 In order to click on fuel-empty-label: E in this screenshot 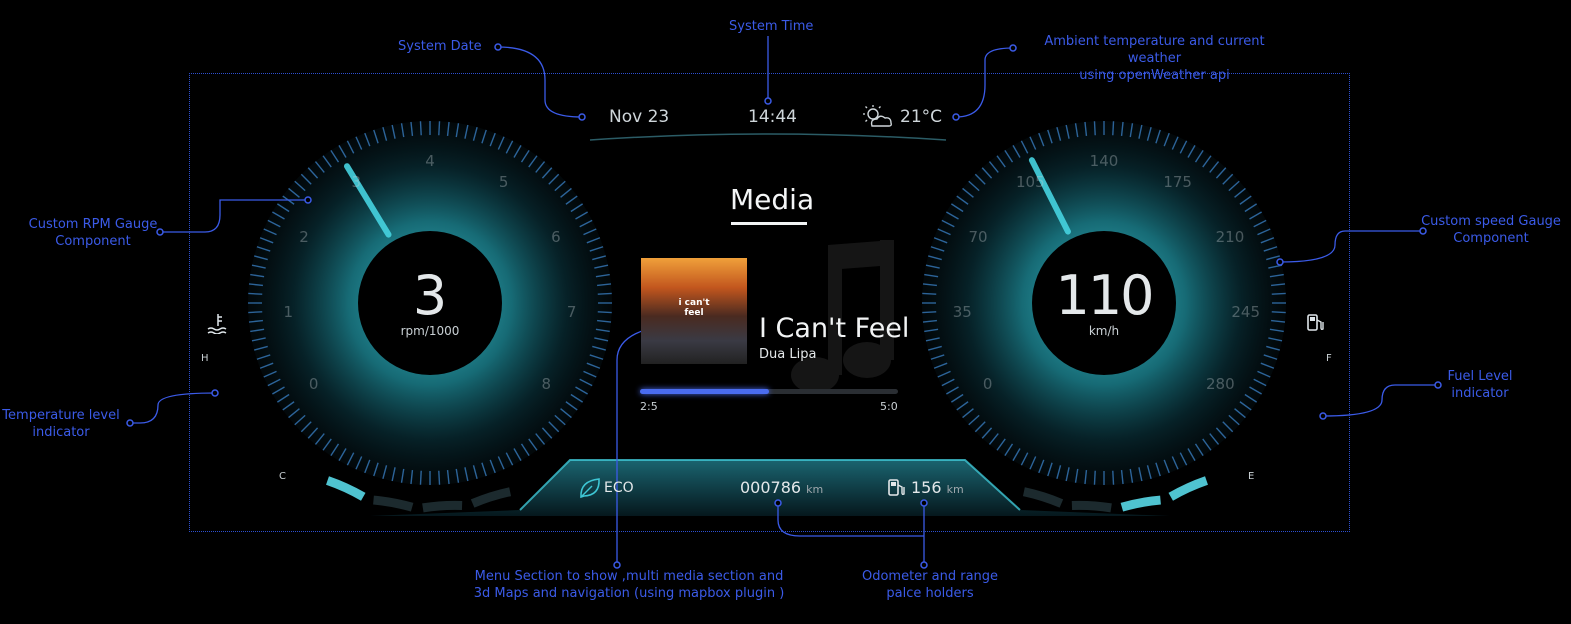, I will do `click(1251, 476)`.